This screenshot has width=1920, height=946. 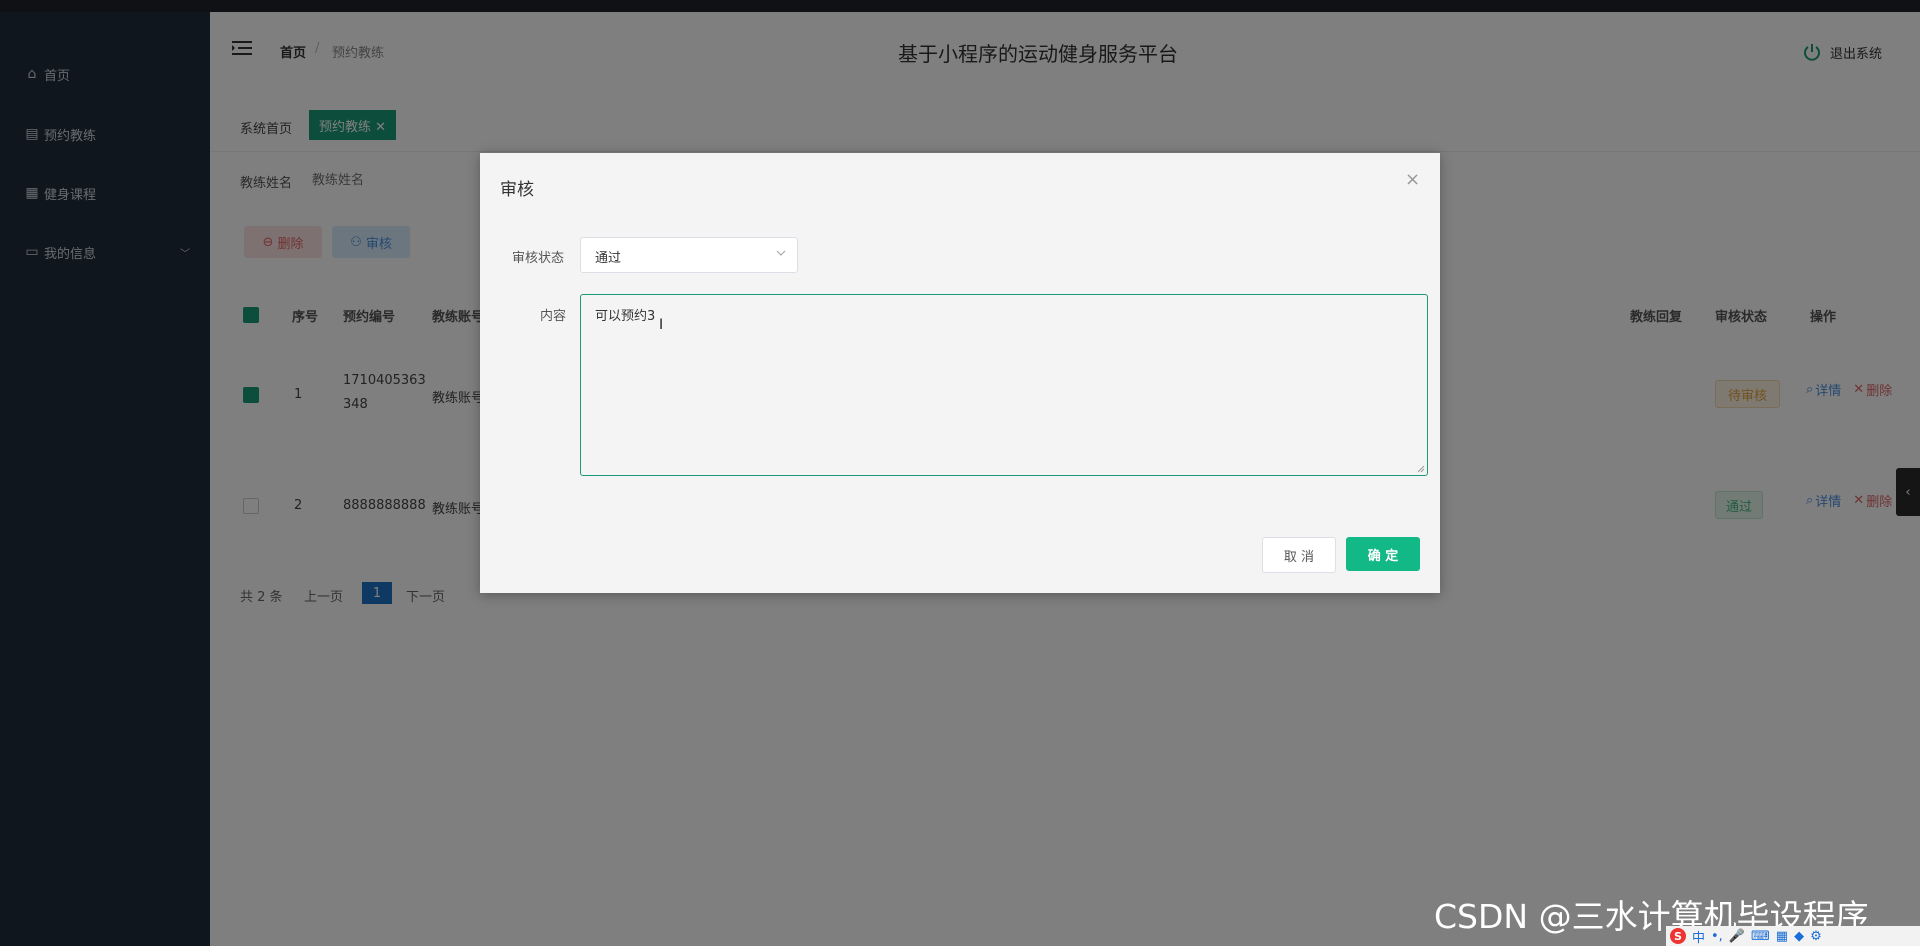 What do you see at coordinates (1717, 936) in the screenshot?
I see `punctuation-icon: •,` at bounding box center [1717, 936].